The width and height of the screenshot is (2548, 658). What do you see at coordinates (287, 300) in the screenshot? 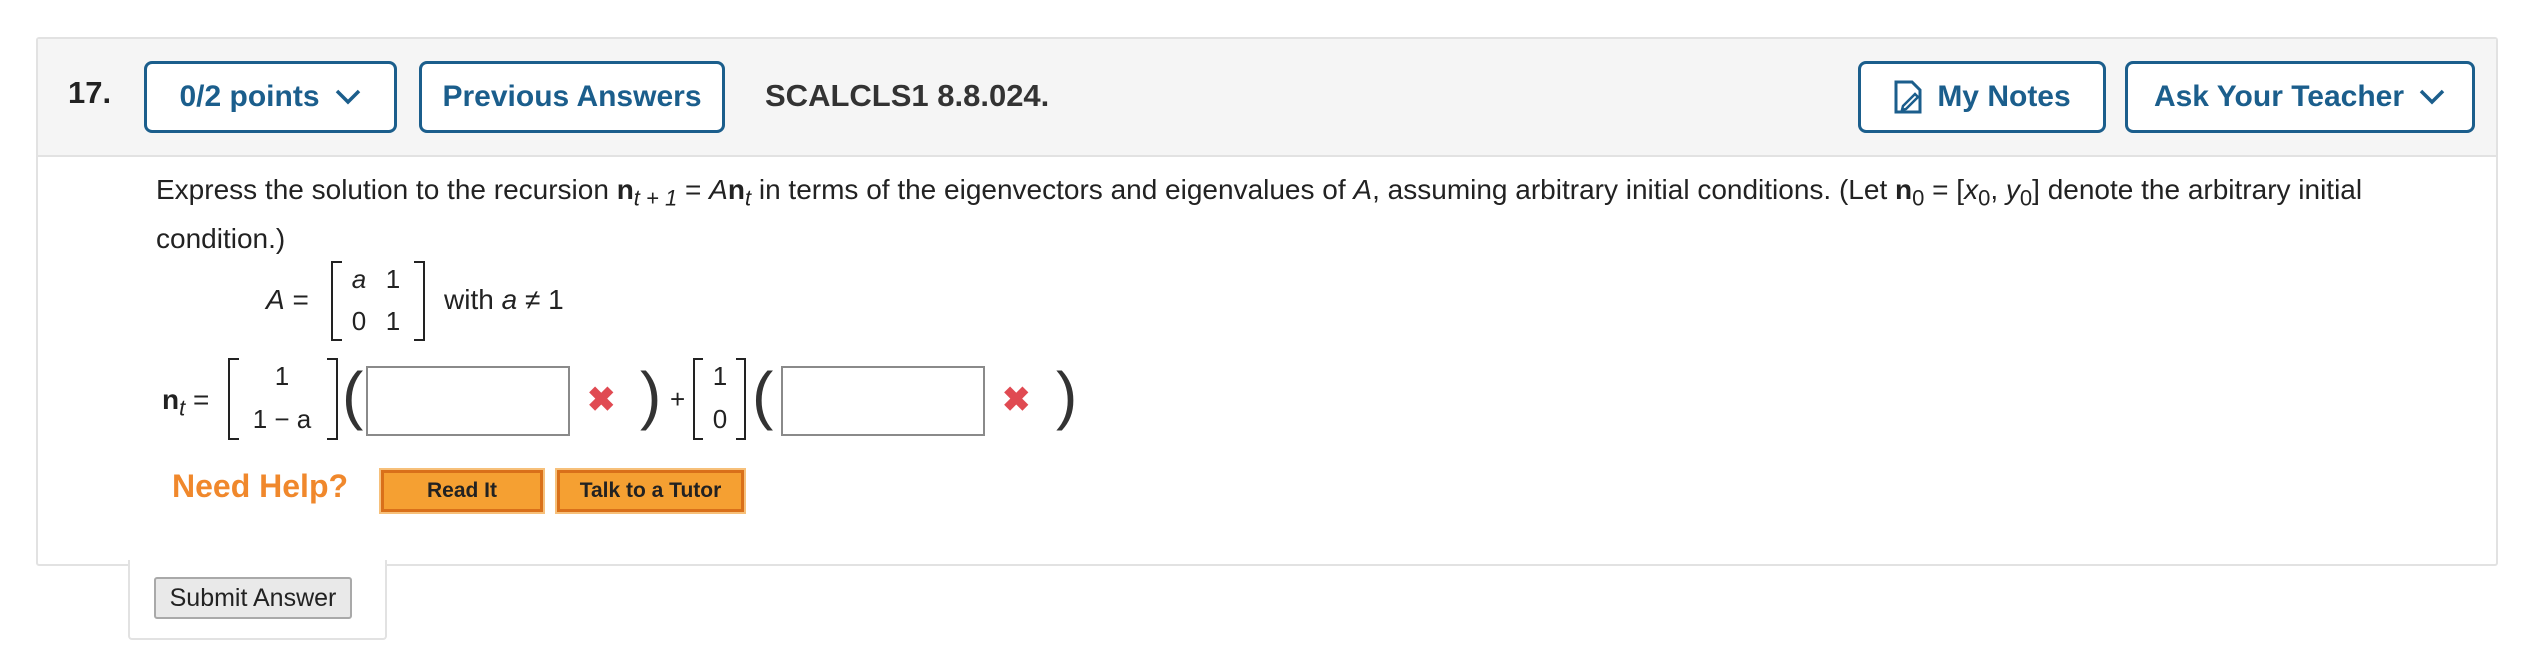
I see `matrix-label: A =` at bounding box center [287, 300].